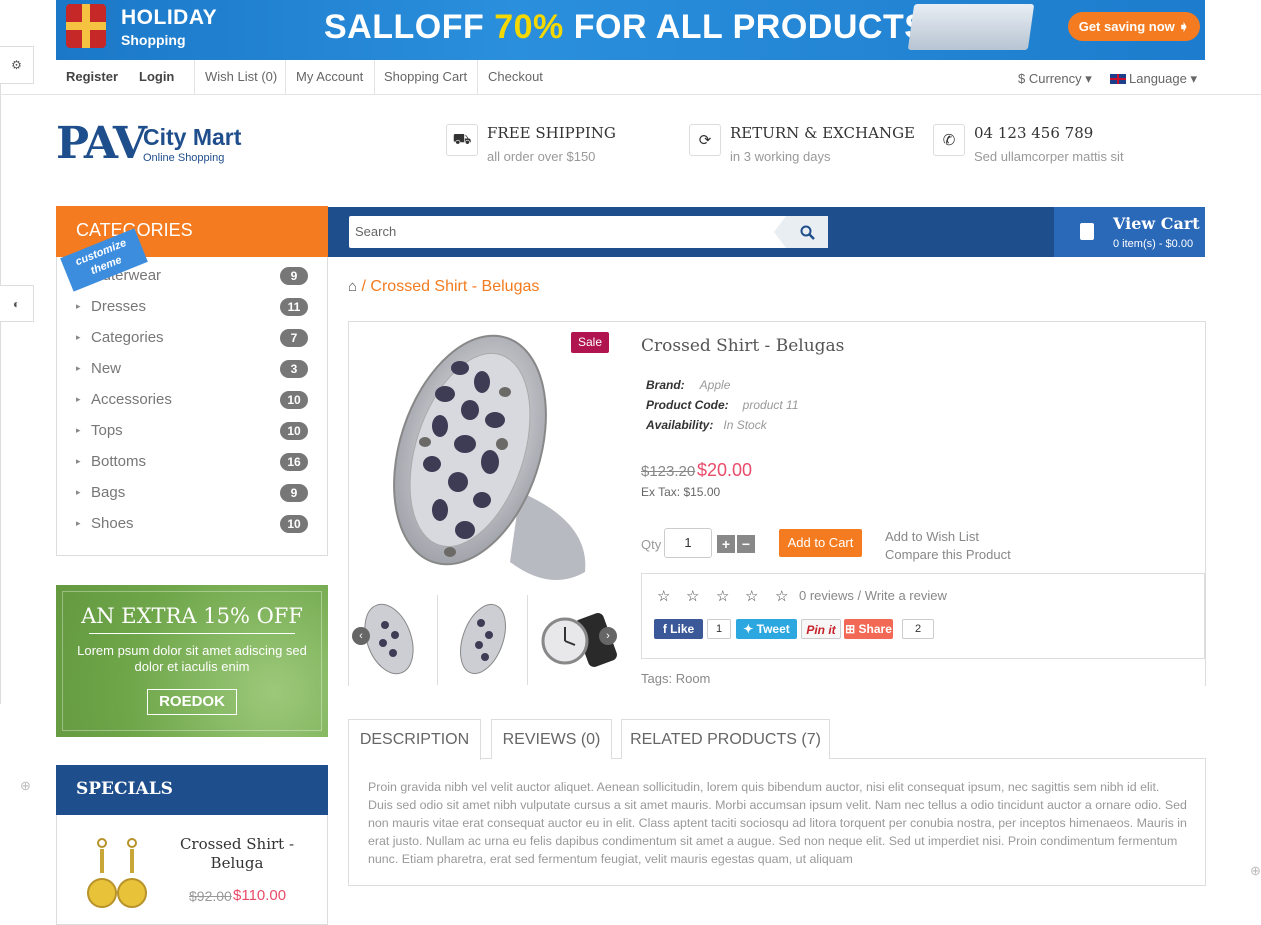 The width and height of the screenshot is (1261, 925). I want to click on write-review-link: 0 reviews / Write a review, so click(873, 595).